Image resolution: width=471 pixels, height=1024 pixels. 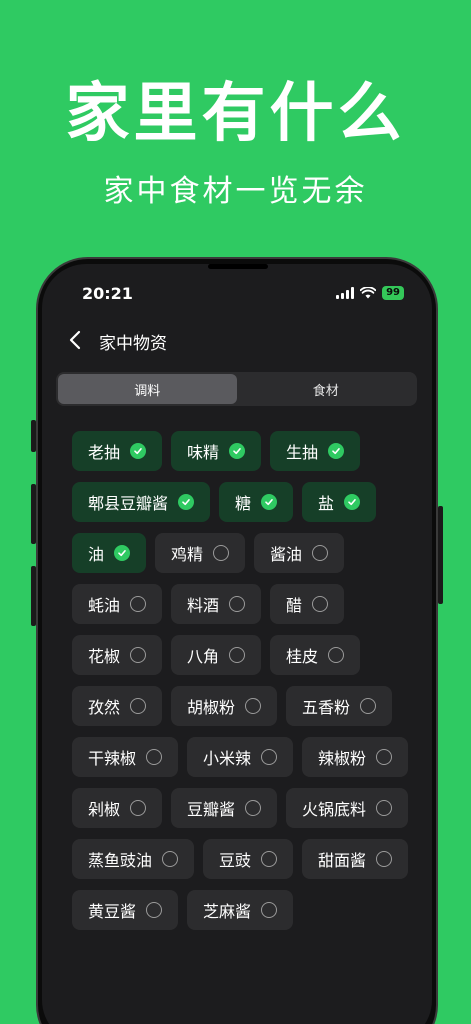 I want to click on seasoning-chip: 黄豆酱, so click(x=125, y=910).